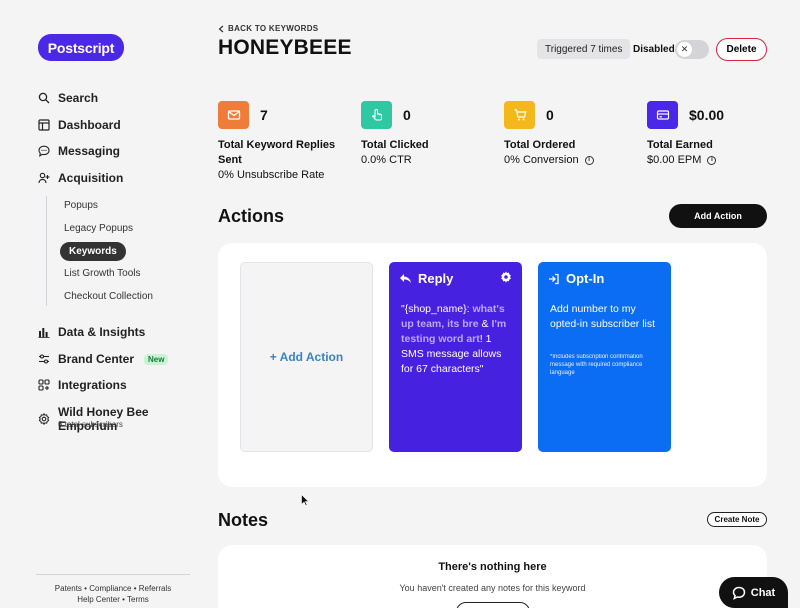  Describe the element at coordinates (485, 324) in the screenshot. I see `reply-text-segment: &` at that location.